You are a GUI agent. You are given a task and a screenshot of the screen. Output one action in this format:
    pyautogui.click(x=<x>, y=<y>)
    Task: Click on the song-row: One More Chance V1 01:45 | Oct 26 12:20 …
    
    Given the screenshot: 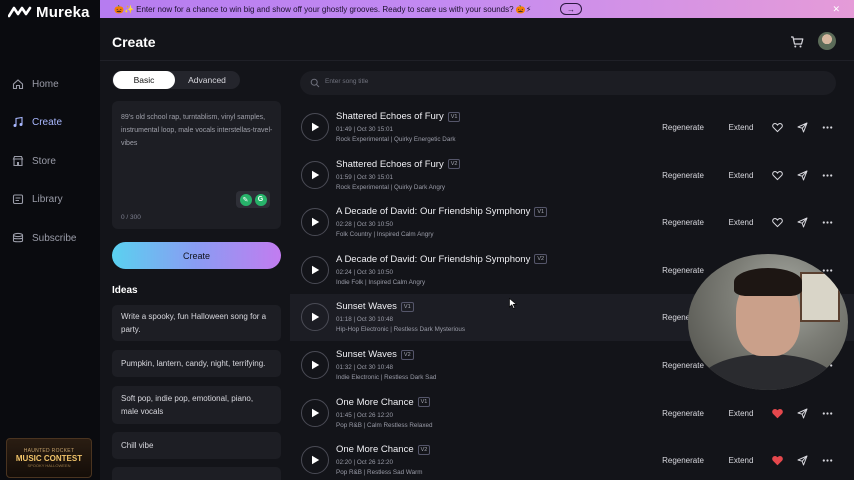 What is the action you would take?
    pyautogui.click(x=572, y=413)
    